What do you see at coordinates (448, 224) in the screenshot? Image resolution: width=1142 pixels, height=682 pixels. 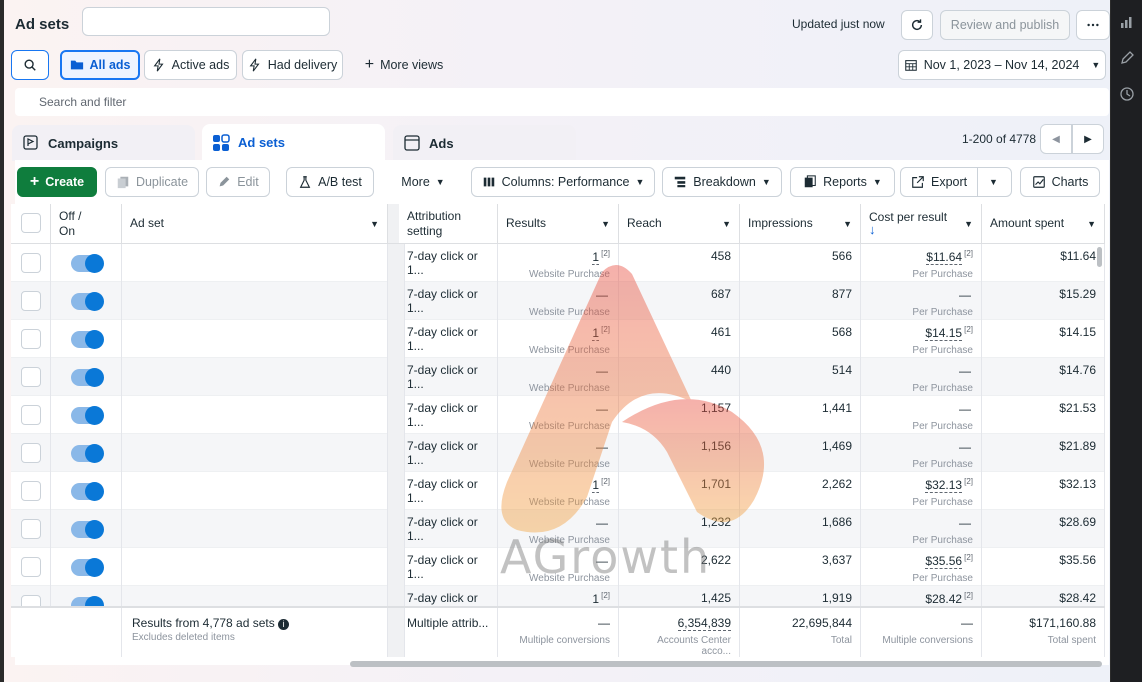 I see `col-attribution: Attribution setting` at bounding box center [448, 224].